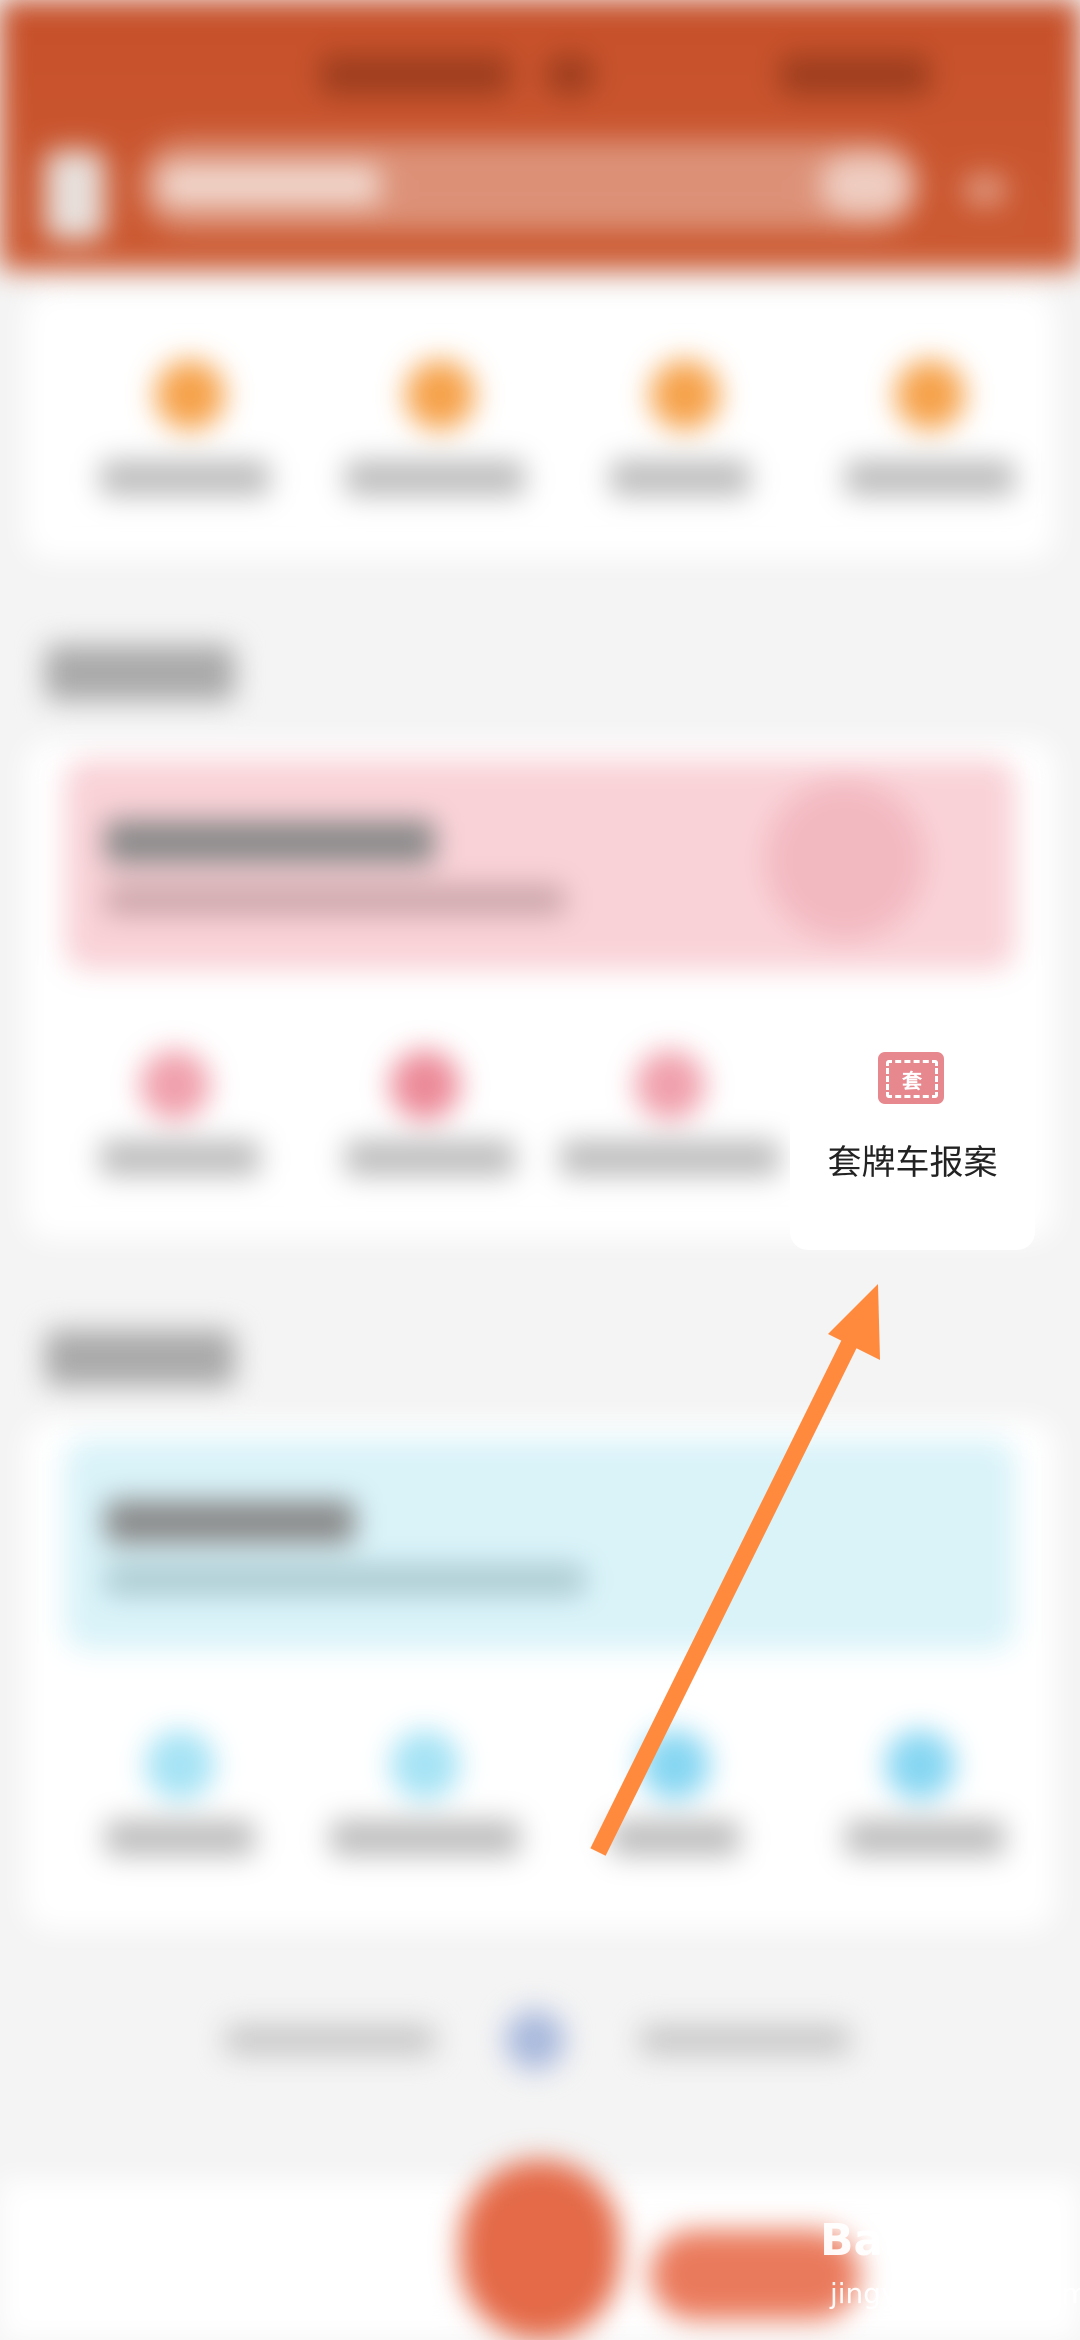 This screenshot has height=2340, width=1080. I want to click on main-action-button, so click(540, 2250).